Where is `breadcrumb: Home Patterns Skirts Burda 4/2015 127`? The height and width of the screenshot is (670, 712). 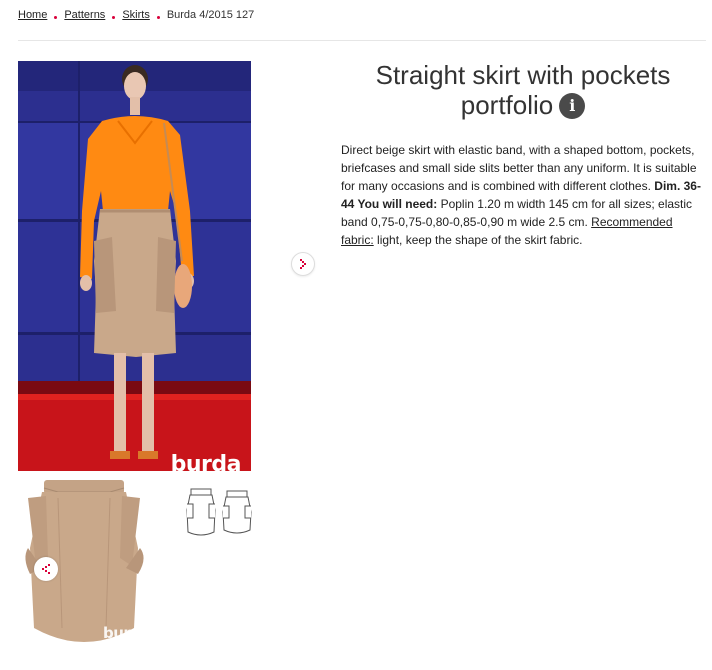
breadcrumb: Home Patterns Skirts Burda 4/2015 127 is located at coordinates (136, 15).